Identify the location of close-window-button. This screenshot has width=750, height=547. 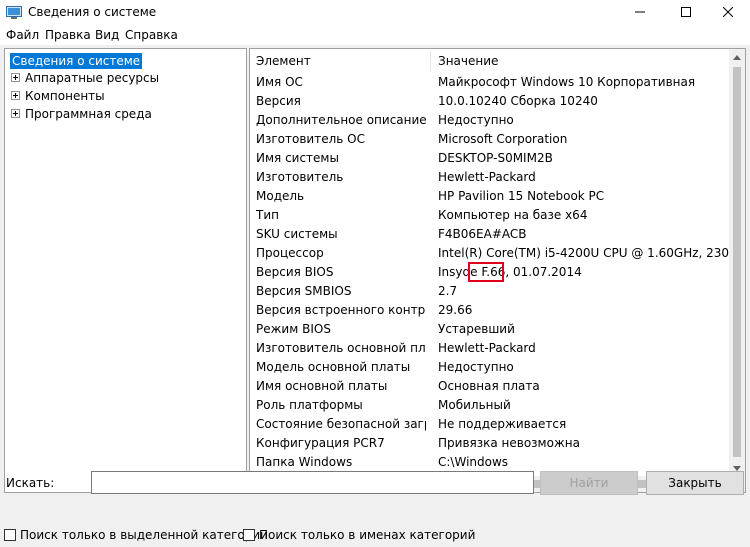
(728, 13).